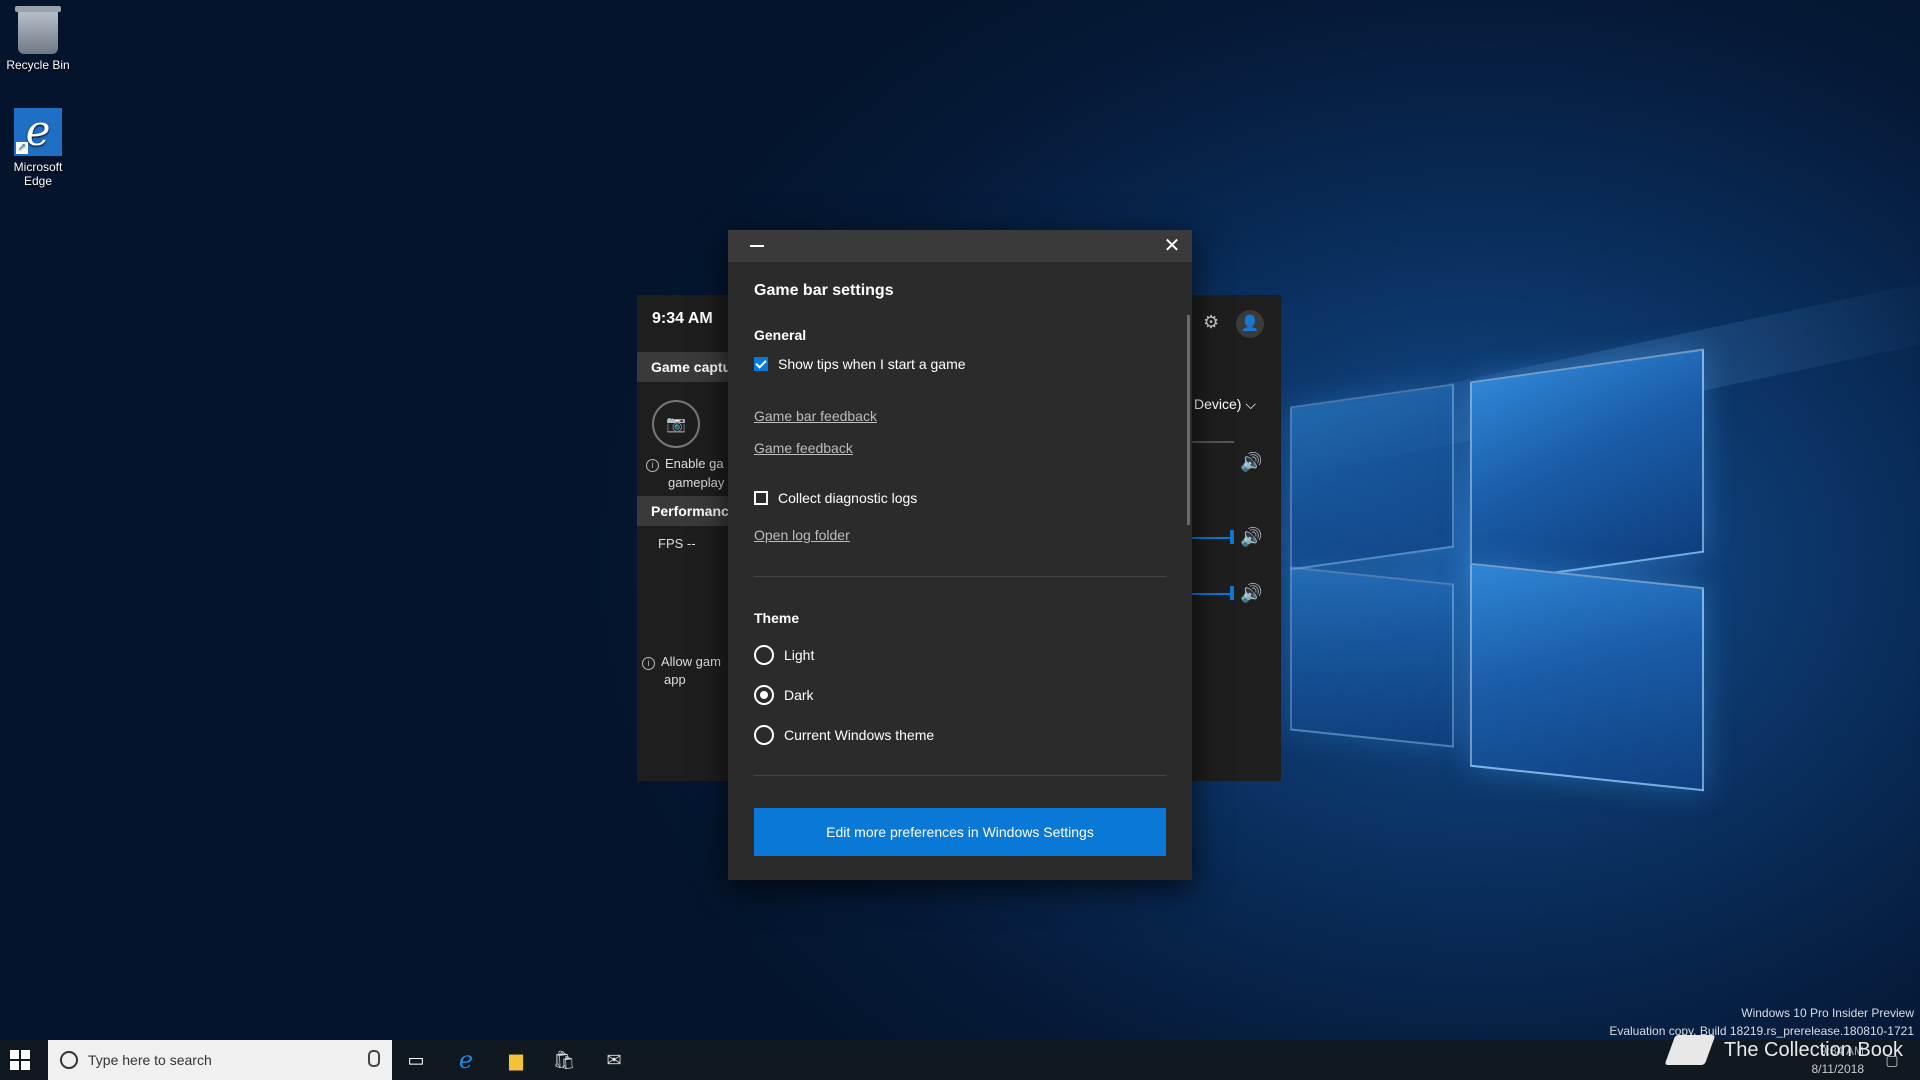 The height and width of the screenshot is (1080, 1920). Describe the element at coordinates (689, 511) in the screenshot. I see `gamebar-performance-header: Performanc` at that location.